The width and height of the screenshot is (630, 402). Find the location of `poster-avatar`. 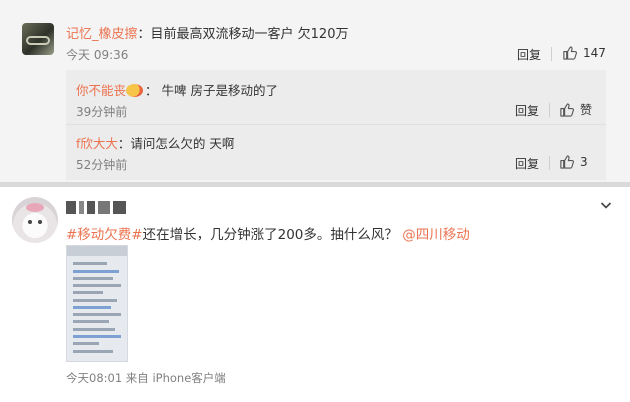

poster-avatar is located at coordinates (35, 220).